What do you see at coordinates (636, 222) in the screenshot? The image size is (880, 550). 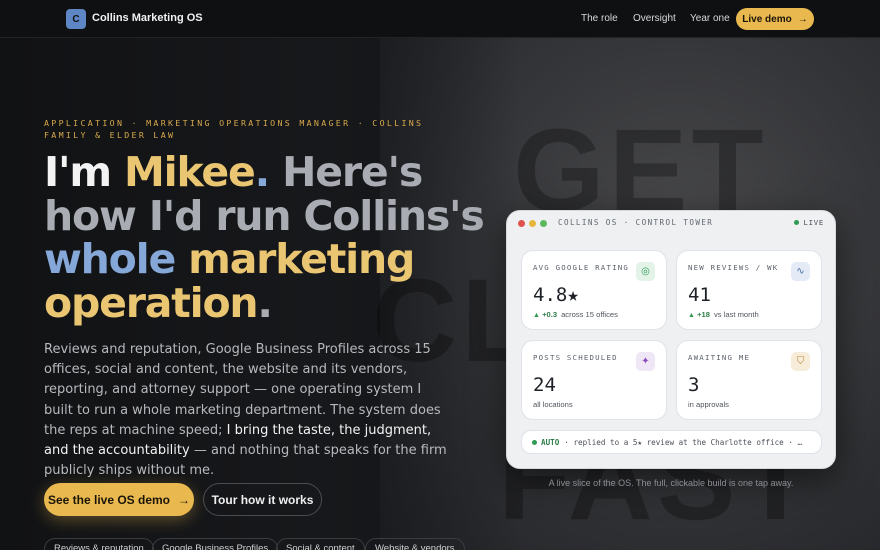 I see `card-title: COLLINS OS · CONTROL TOWER` at bounding box center [636, 222].